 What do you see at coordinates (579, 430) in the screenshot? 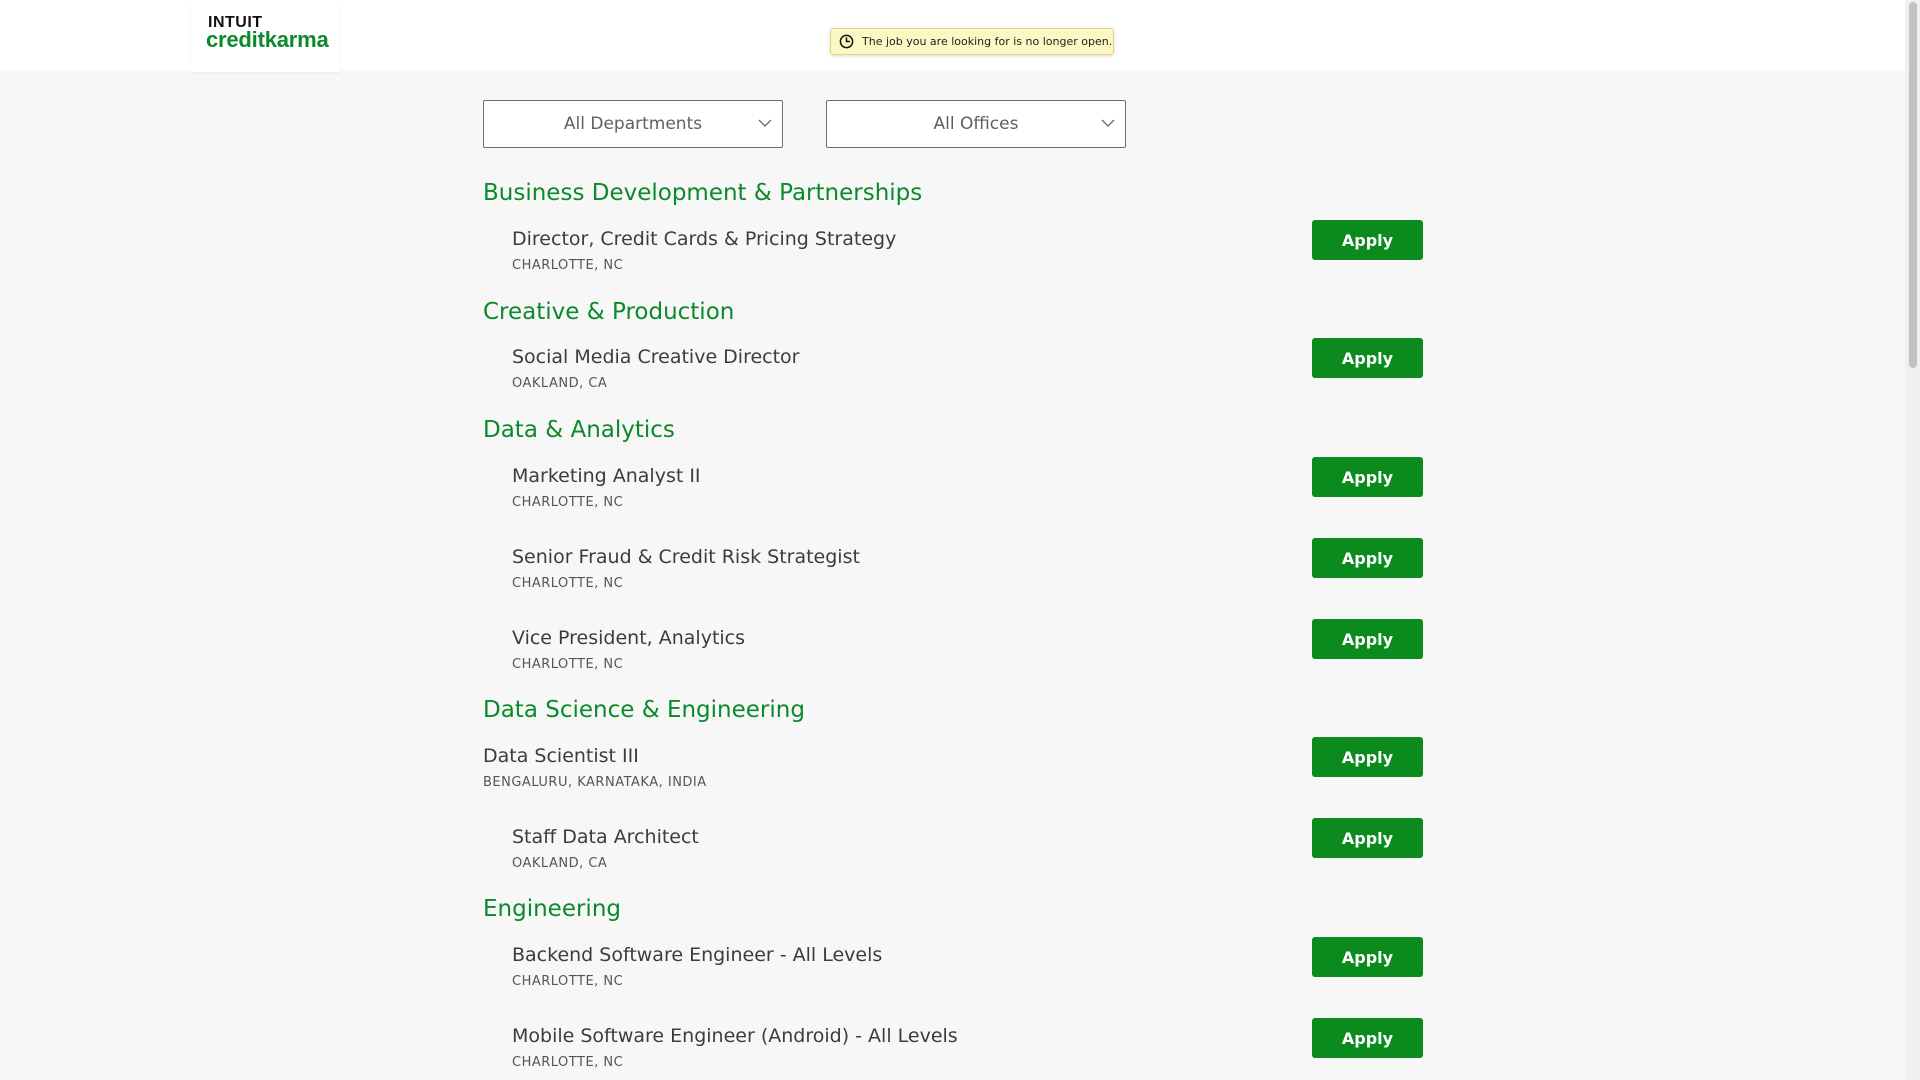
I see `department-heading: Data & Analytics` at bounding box center [579, 430].